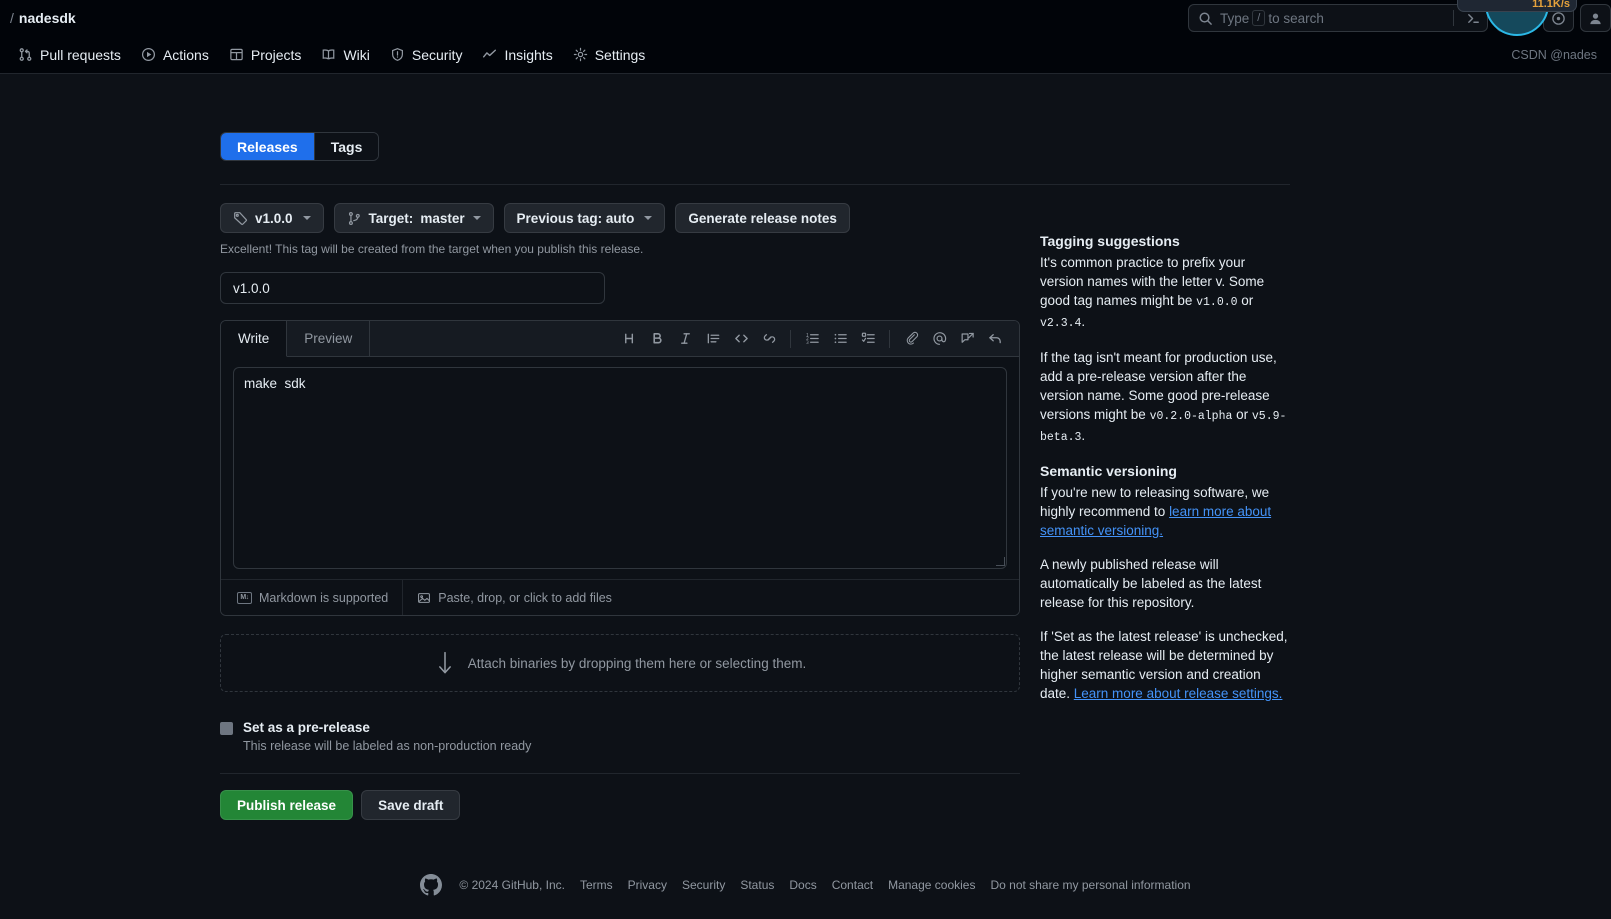 The image size is (1611, 919). Describe the element at coordinates (528, 54) in the screenshot. I see `nav-label: Insights` at that location.